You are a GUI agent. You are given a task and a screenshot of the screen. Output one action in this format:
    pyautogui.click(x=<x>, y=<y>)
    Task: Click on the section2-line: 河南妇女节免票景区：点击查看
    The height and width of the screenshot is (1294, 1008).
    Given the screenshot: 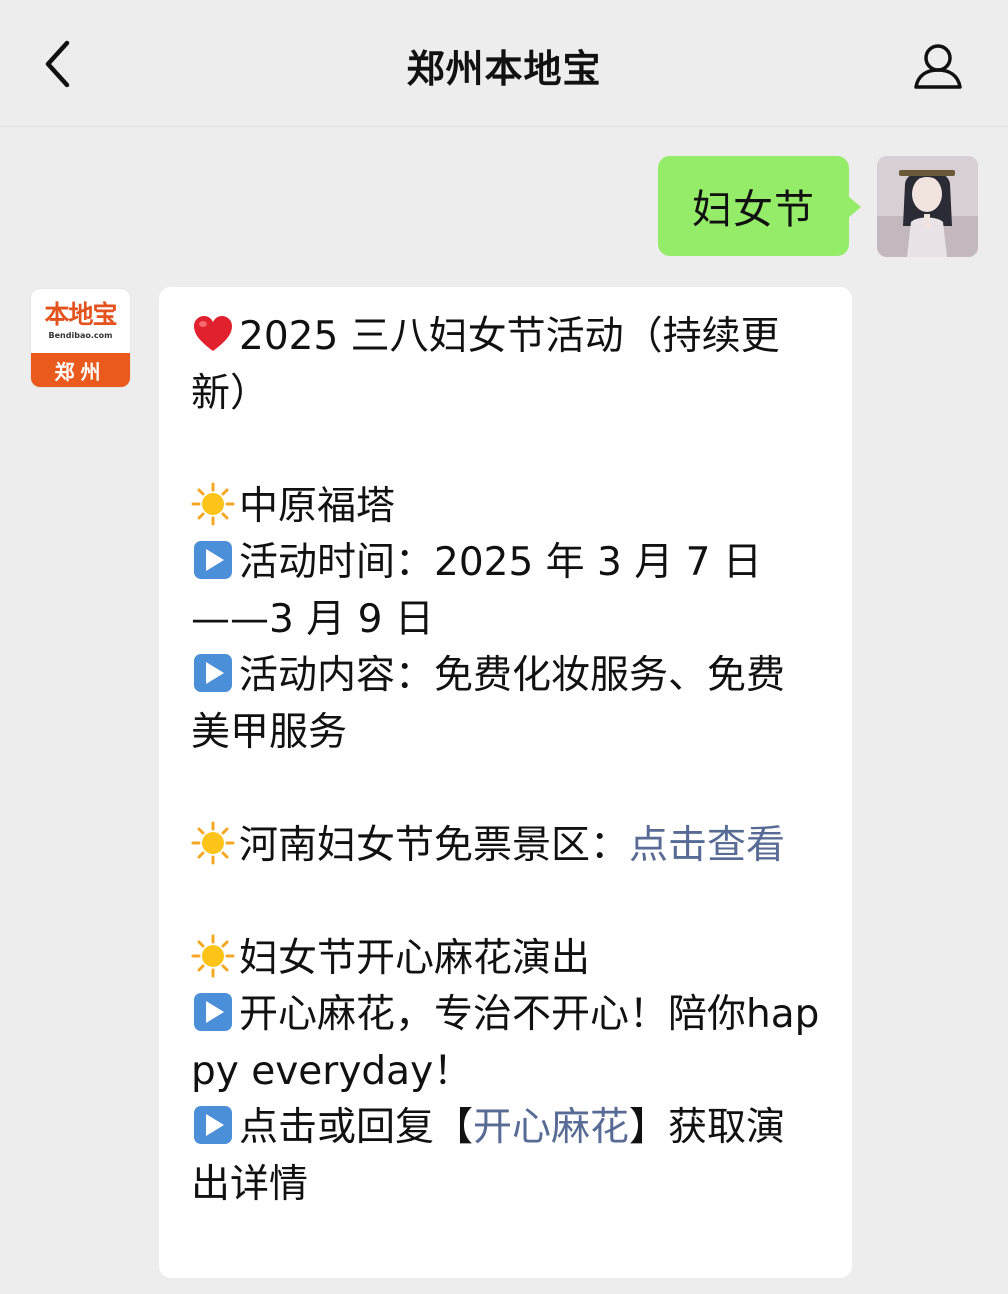 What is the action you would take?
    pyautogui.click(x=506, y=846)
    